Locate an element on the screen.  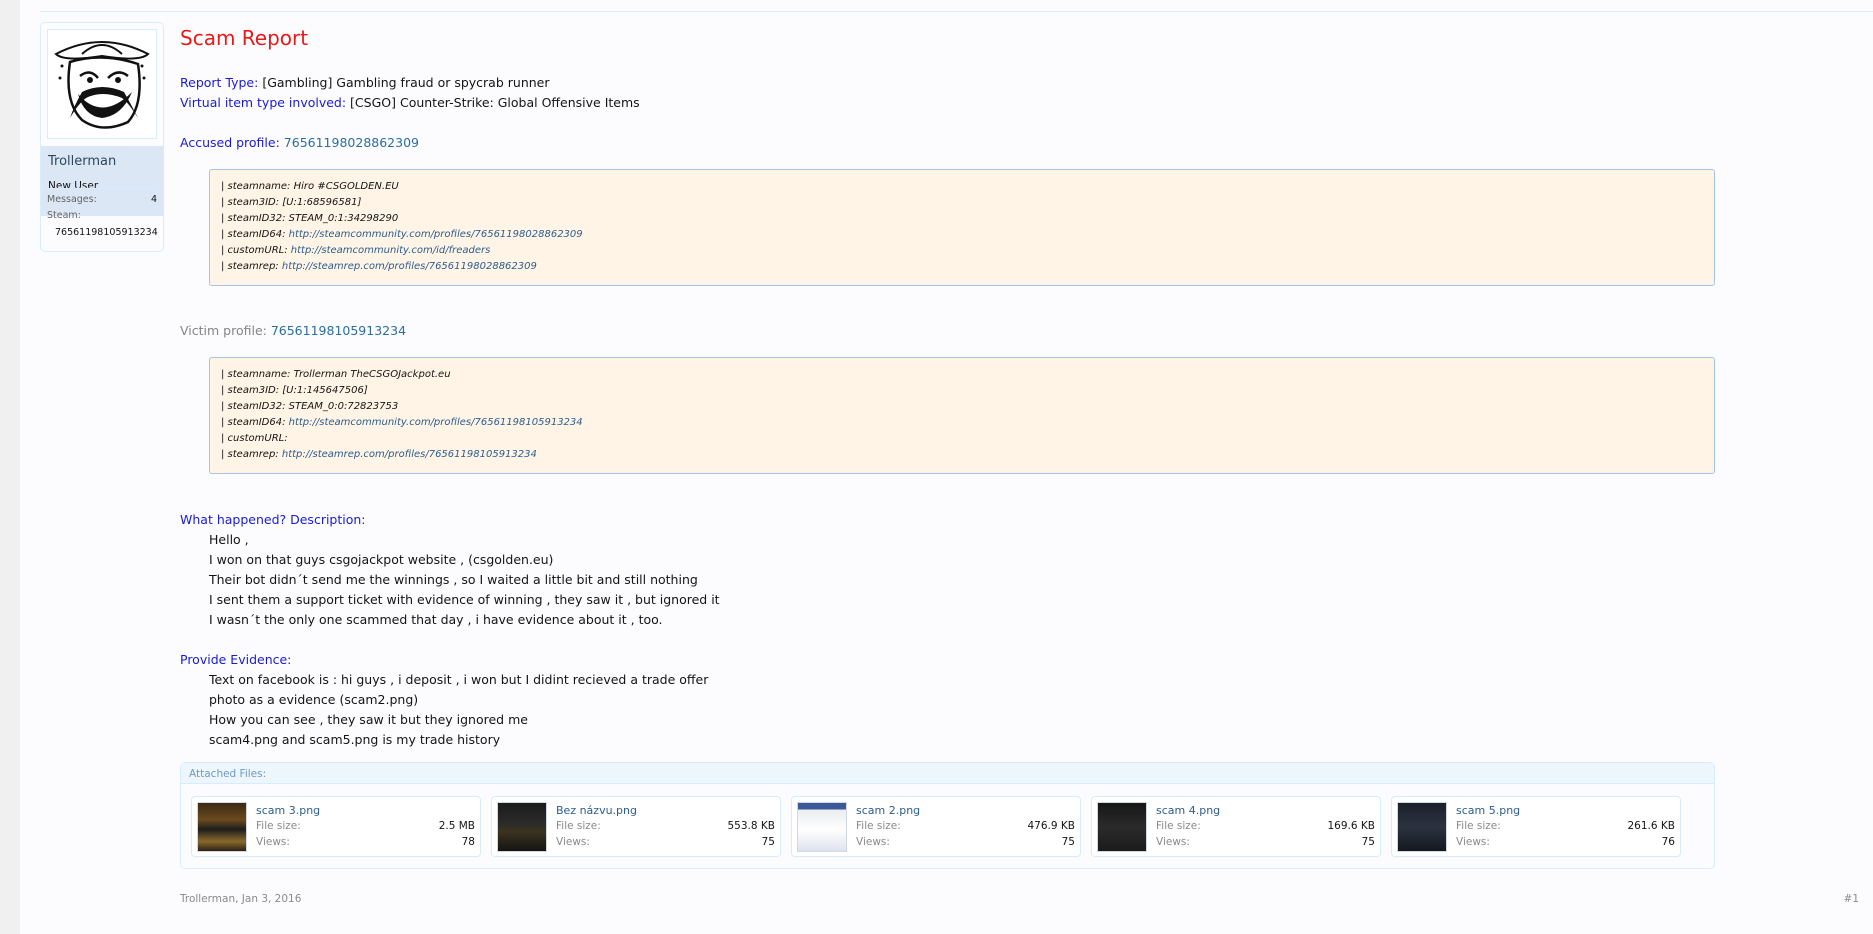
attached-files-header: Attached Files: is located at coordinates (947, 773).